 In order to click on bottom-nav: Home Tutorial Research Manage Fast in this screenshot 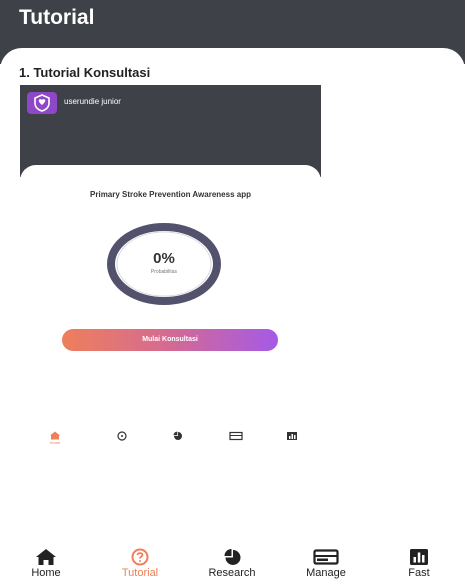, I will do `click(232, 566)`.